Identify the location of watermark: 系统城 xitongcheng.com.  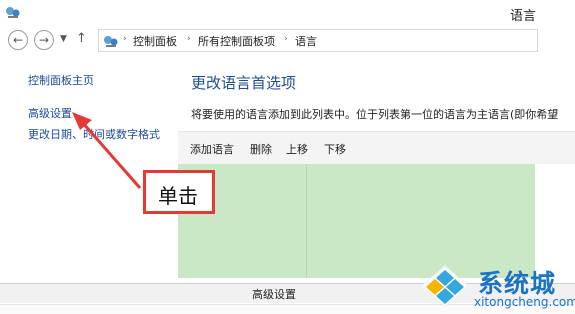
(495, 288).